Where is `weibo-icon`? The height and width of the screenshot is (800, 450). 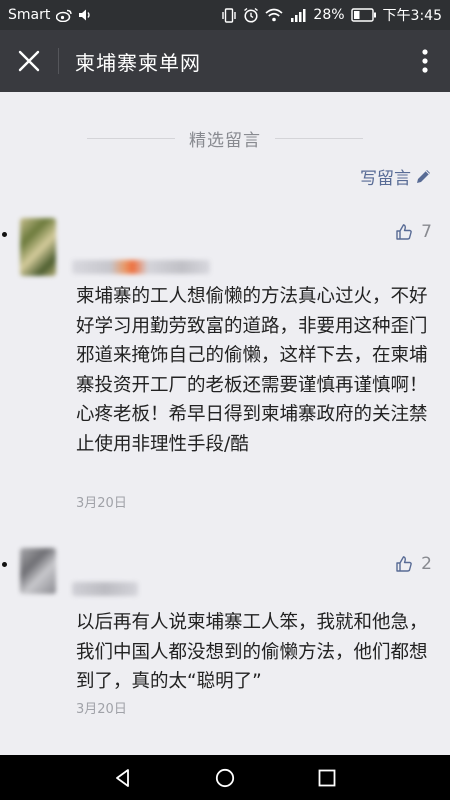
weibo-icon is located at coordinates (64, 15).